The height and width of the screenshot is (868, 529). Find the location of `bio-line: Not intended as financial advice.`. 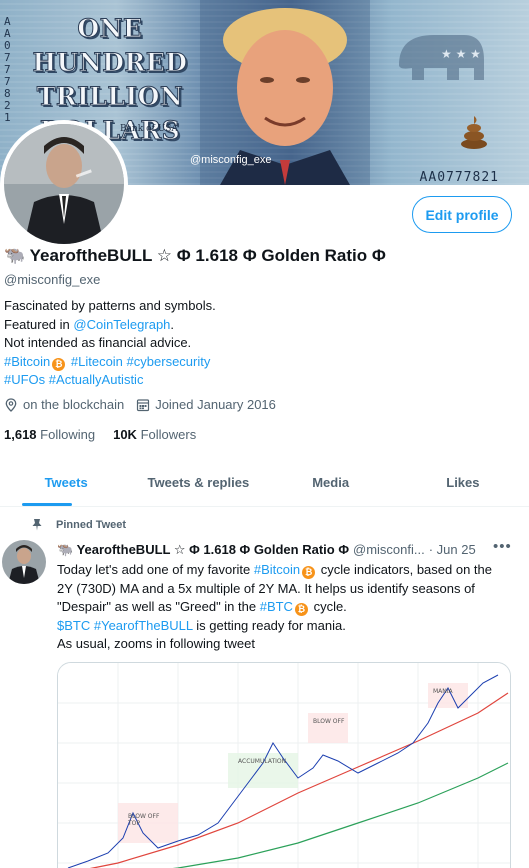

bio-line: Not intended as financial advice. is located at coordinates (98, 343).